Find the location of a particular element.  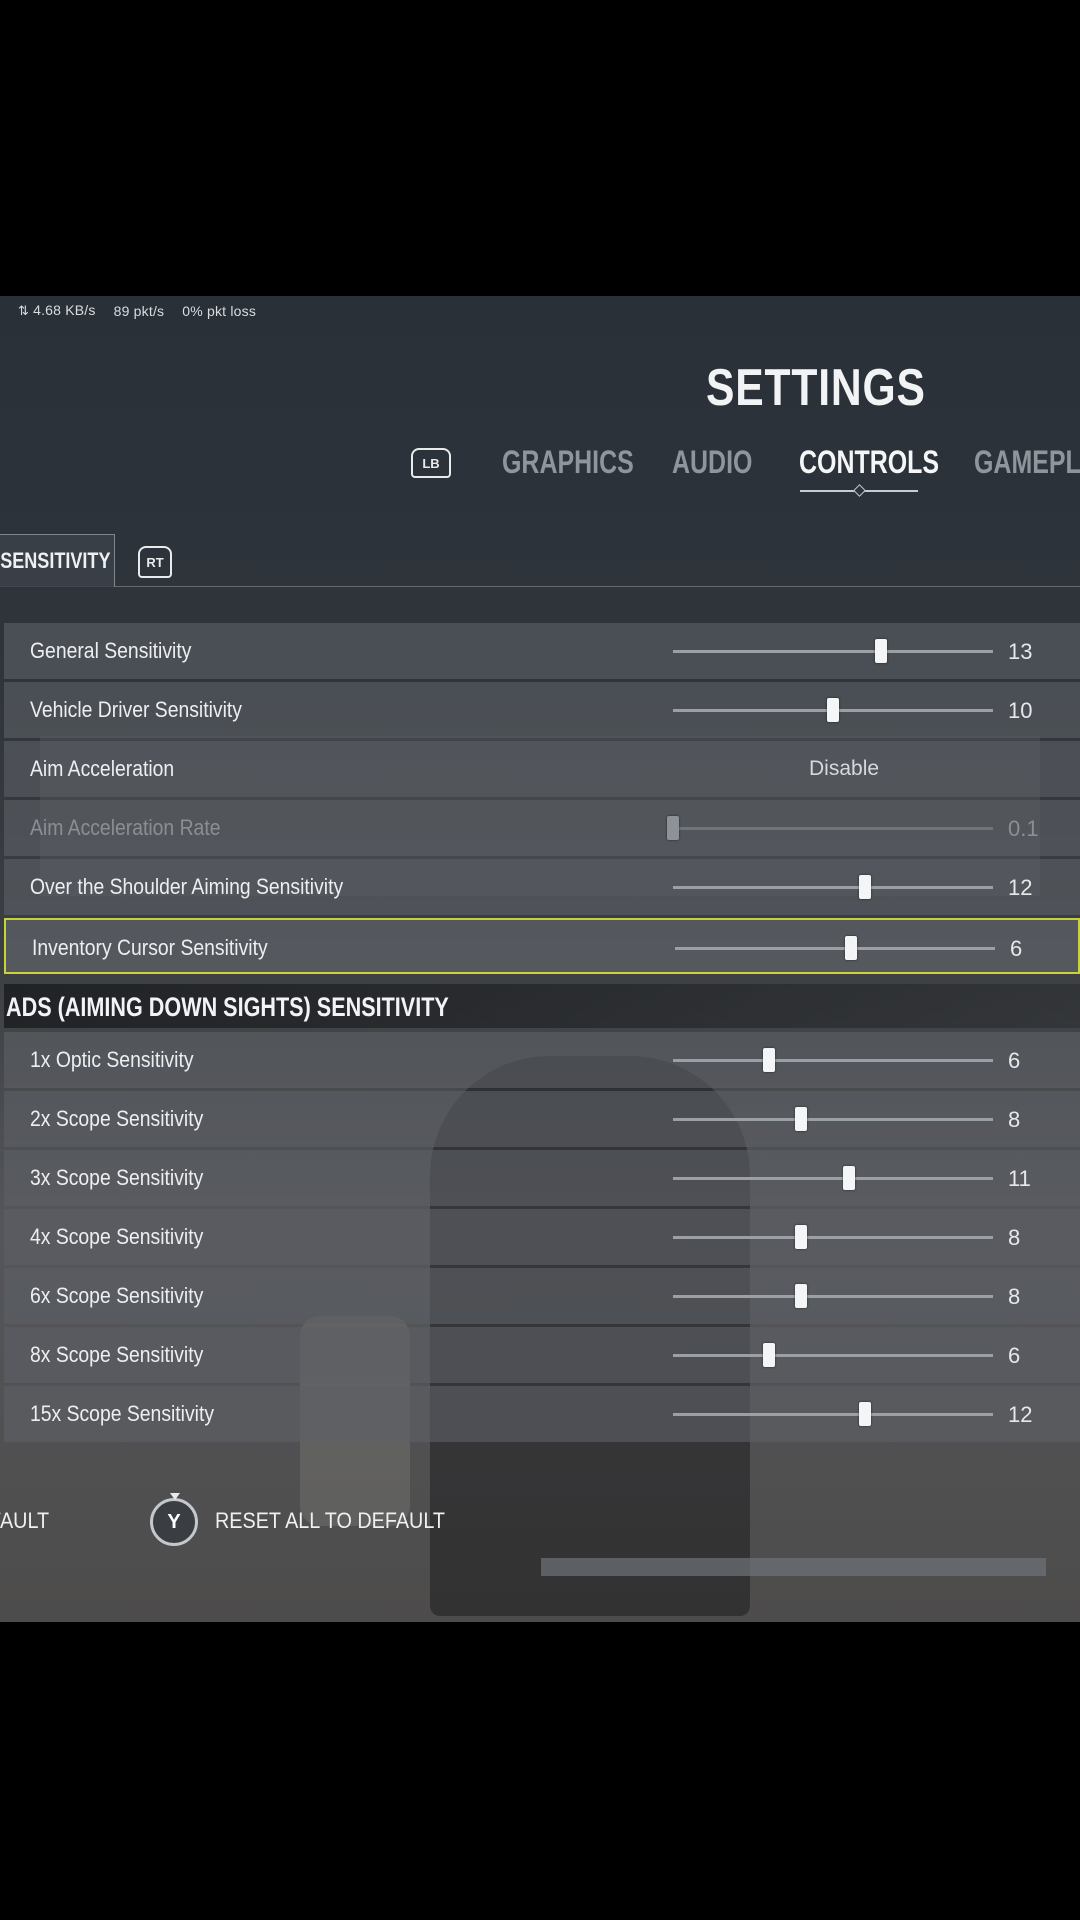

setting-value: 10 is located at coordinates (1020, 710).